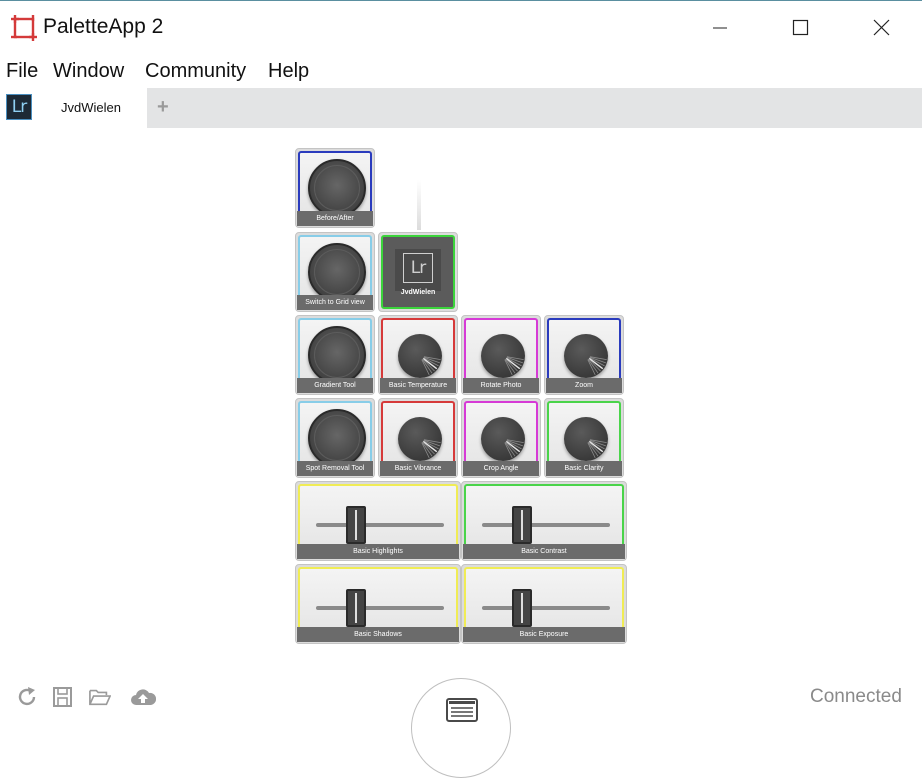  I want to click on menu-community: Community, so click(195, 71).